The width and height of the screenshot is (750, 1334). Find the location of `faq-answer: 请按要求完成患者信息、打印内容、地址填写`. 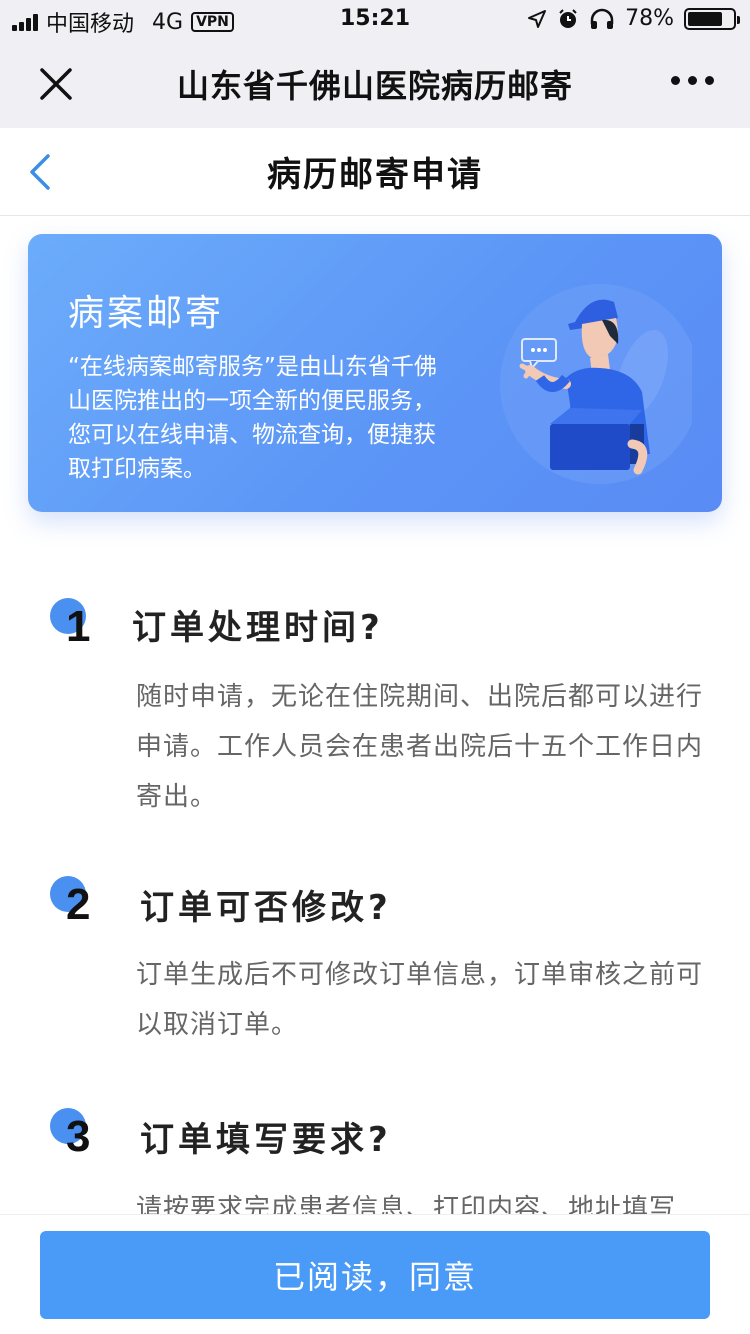

faq-answer: 请按要求完成患者信息、打印内容、地址填写 is located at coordinates (406, 1204).